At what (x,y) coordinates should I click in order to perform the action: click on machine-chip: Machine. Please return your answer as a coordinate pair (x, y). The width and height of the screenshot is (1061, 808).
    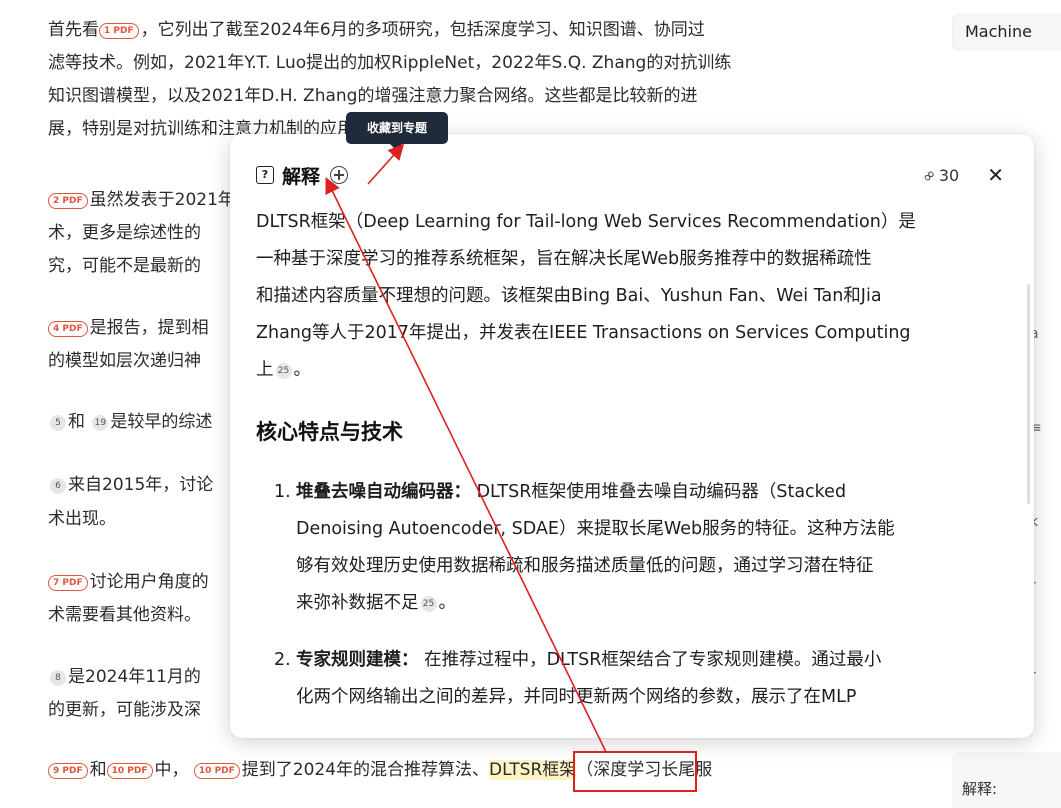
    Looking at the image, I should click on (1006, 32).